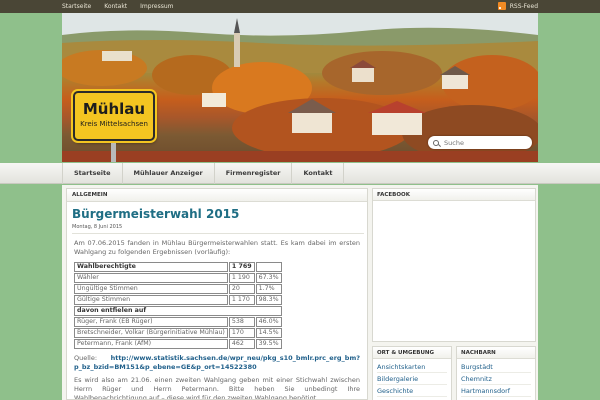 This screenshot has height=400, width=600. I want to click on nav-firmenregister: Firmenregister, so click(254, 173).